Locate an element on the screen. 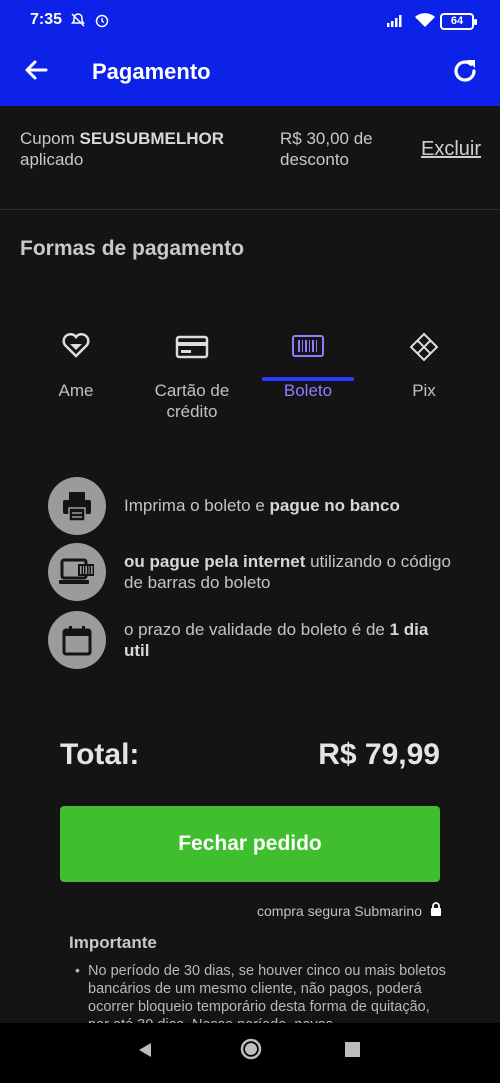 Image resolution: width=500 pixels, height=1083 pixels. tab-boleto: Boleto is located at coordinates (308, 360).